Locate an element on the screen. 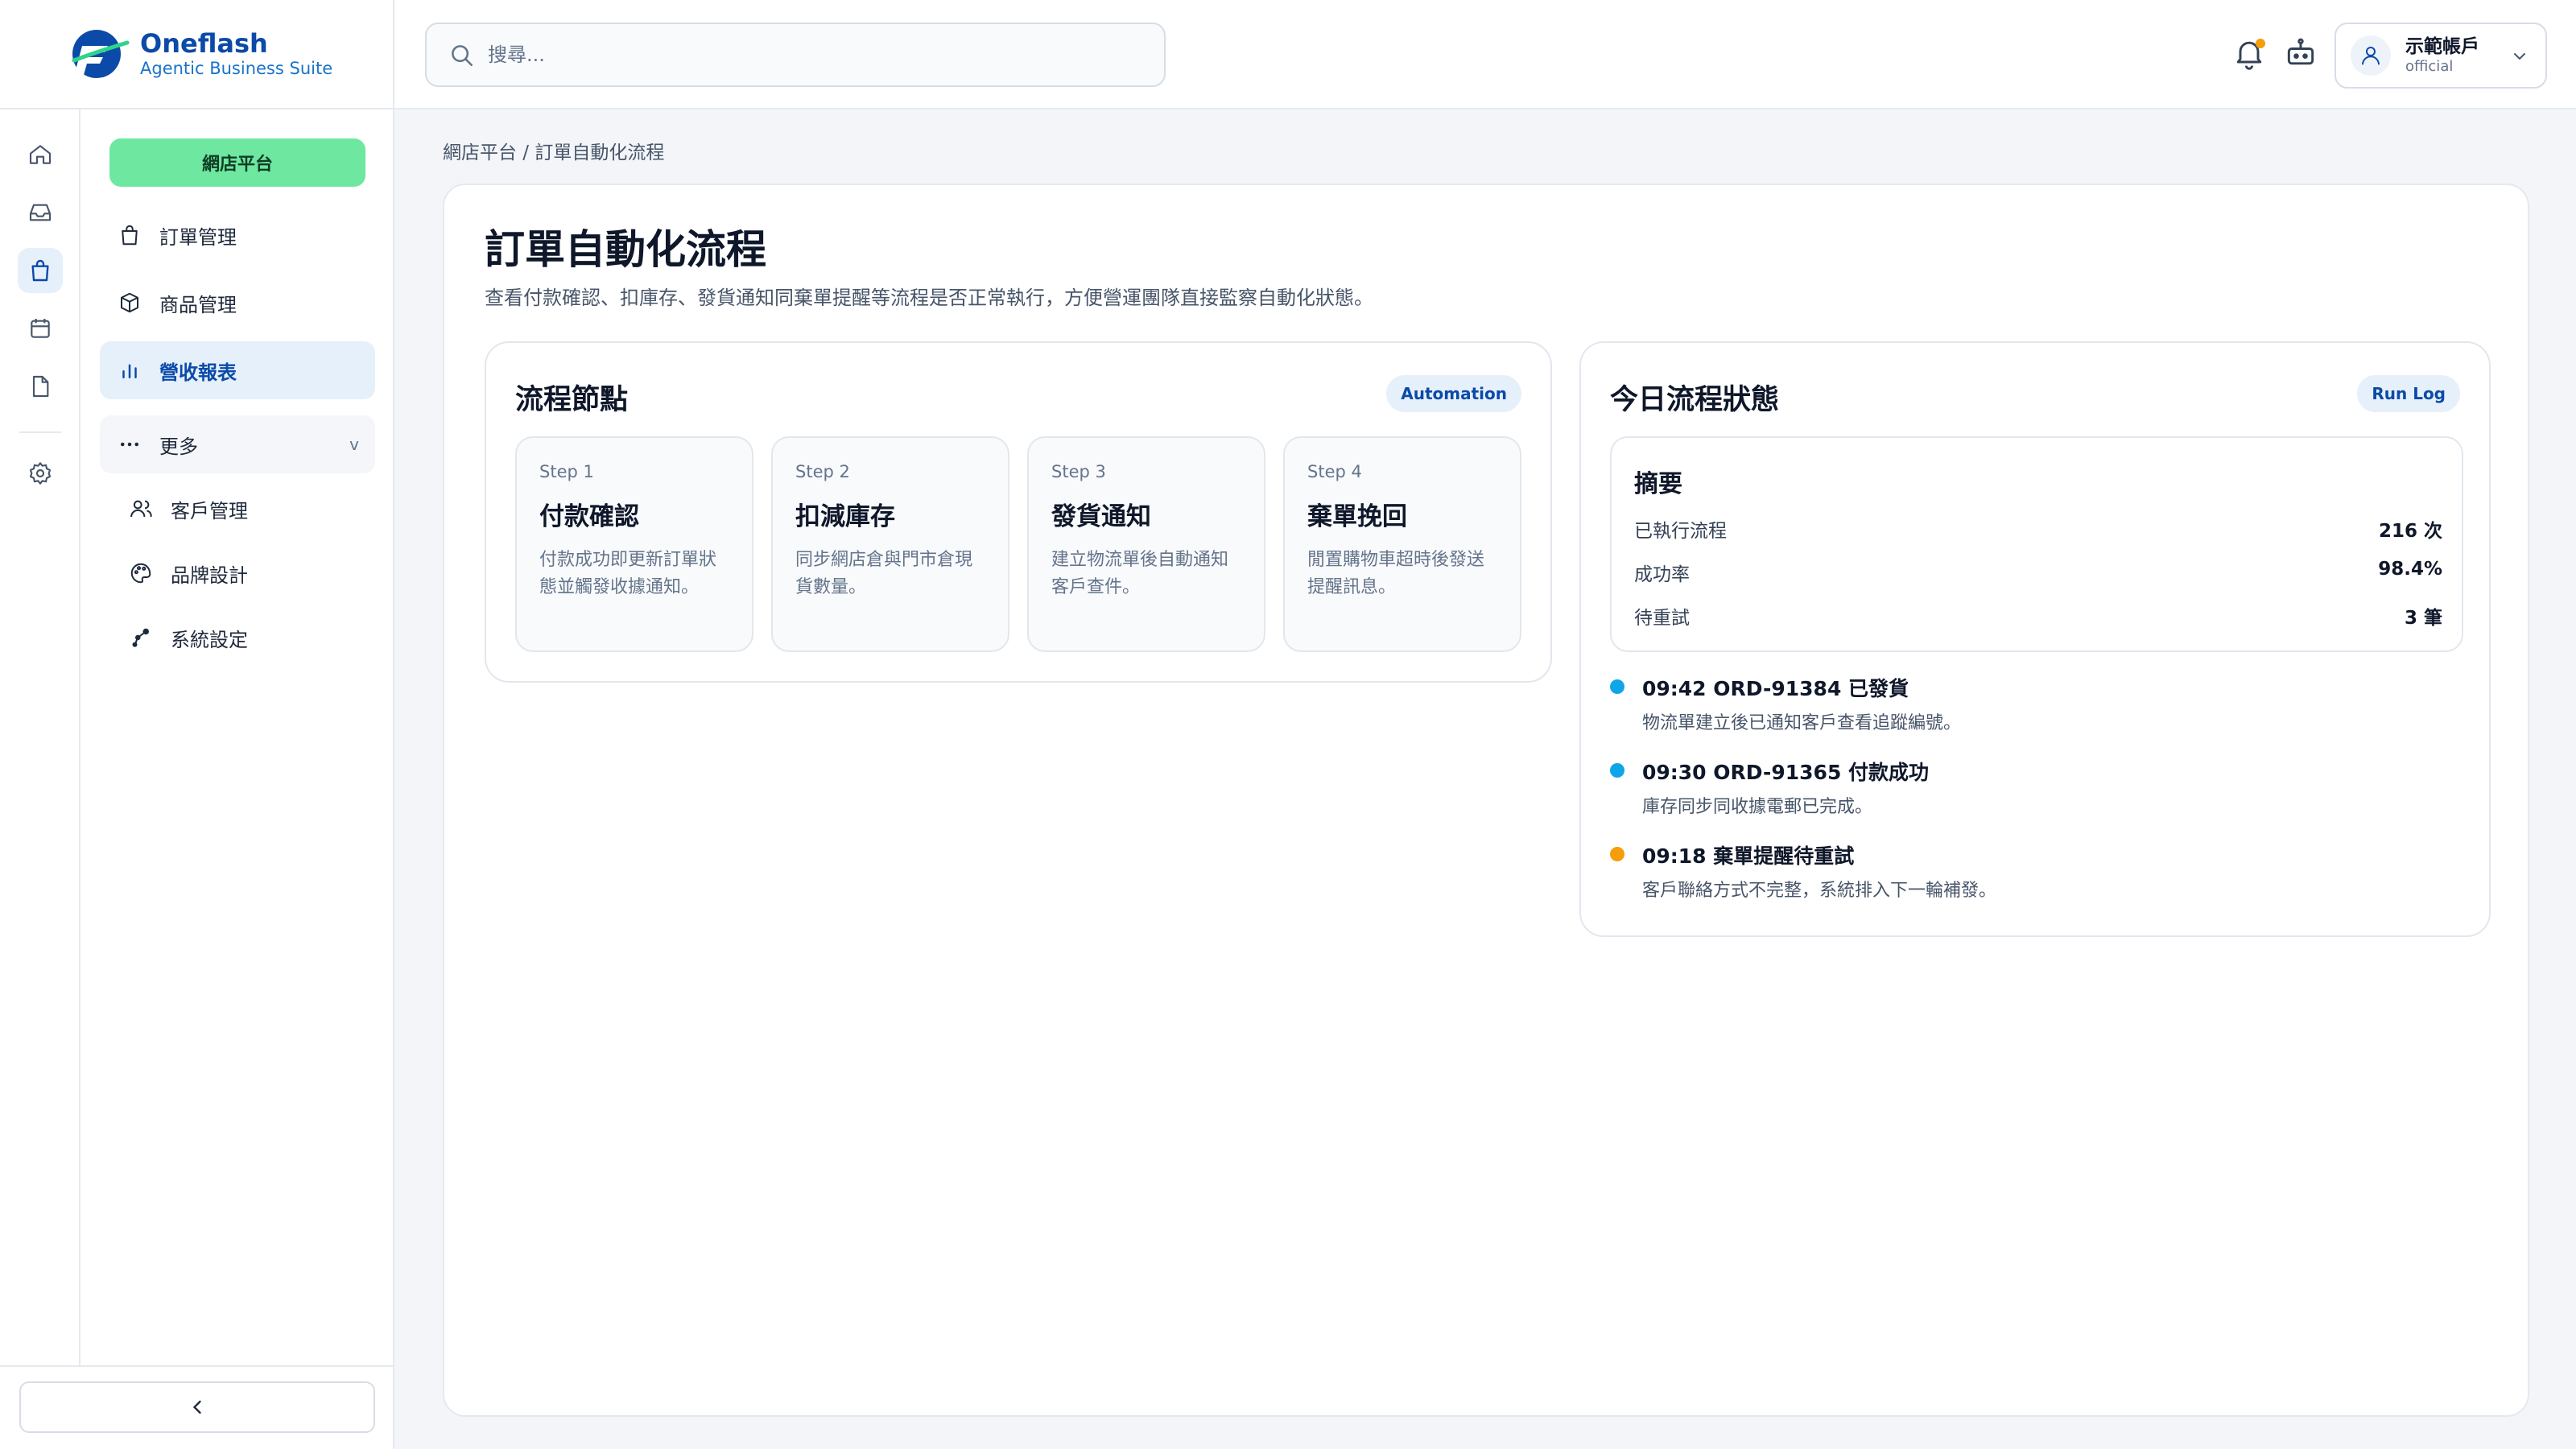 The image size is (2576, 1449). step-number: Step 1 is located at coordinates (566, 471).